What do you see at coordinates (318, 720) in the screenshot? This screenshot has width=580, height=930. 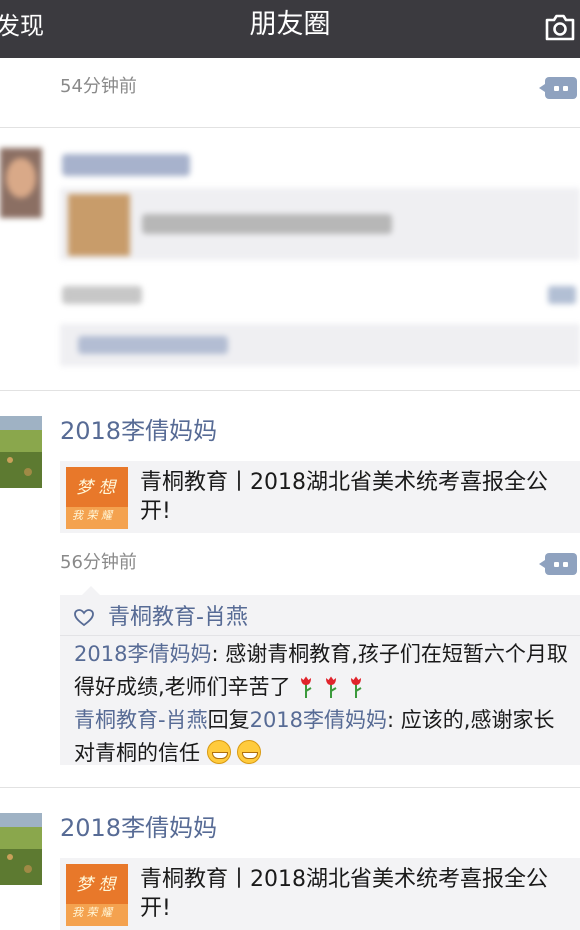 I see `reply-target: 2018李倩妈妈` at bounding box center [318, 720].